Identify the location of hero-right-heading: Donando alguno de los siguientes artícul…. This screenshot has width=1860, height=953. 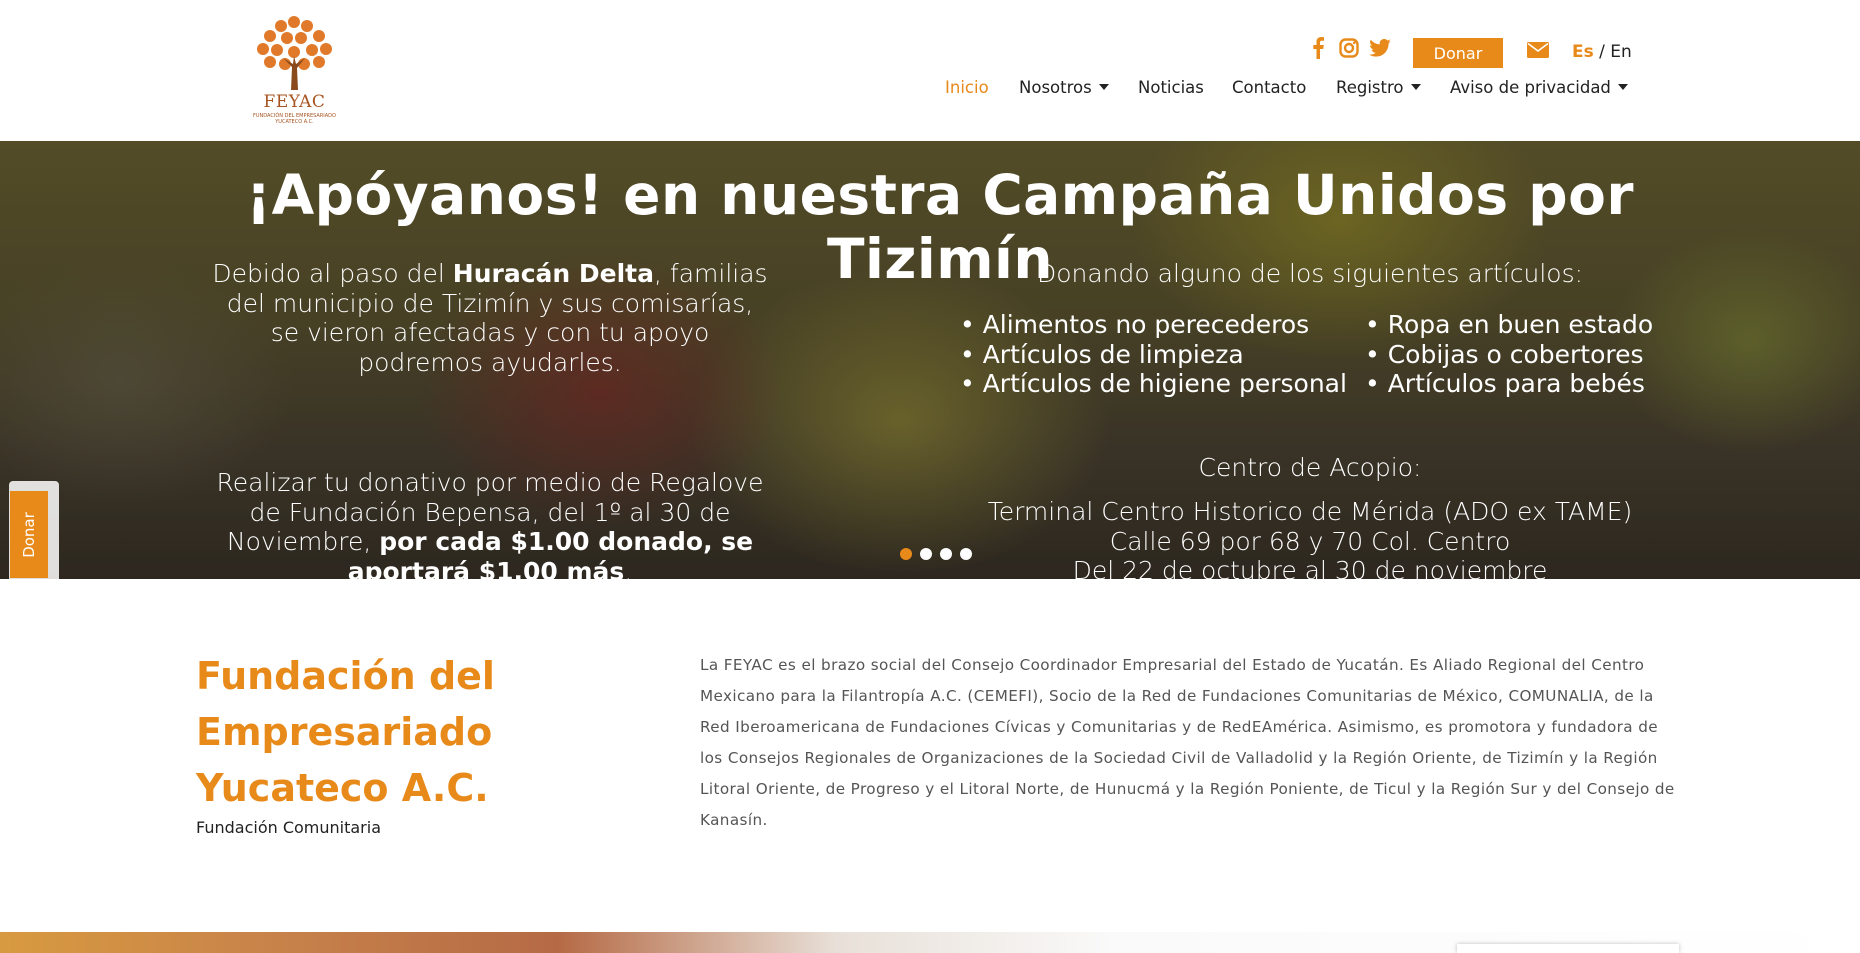
(1310, 273).